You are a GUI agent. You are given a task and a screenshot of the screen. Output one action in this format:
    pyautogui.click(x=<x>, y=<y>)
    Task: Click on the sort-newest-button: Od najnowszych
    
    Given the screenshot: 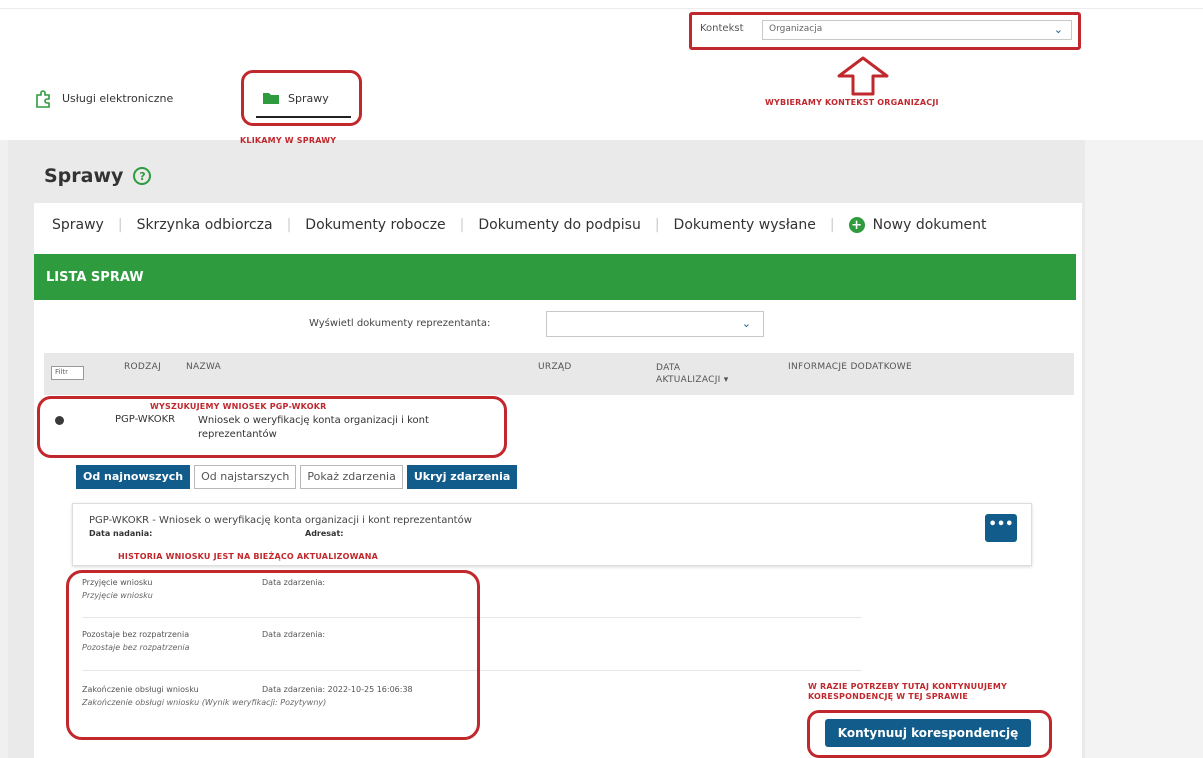 What is the action you would take?
    pyautogui.click(x=133, y=477)
    